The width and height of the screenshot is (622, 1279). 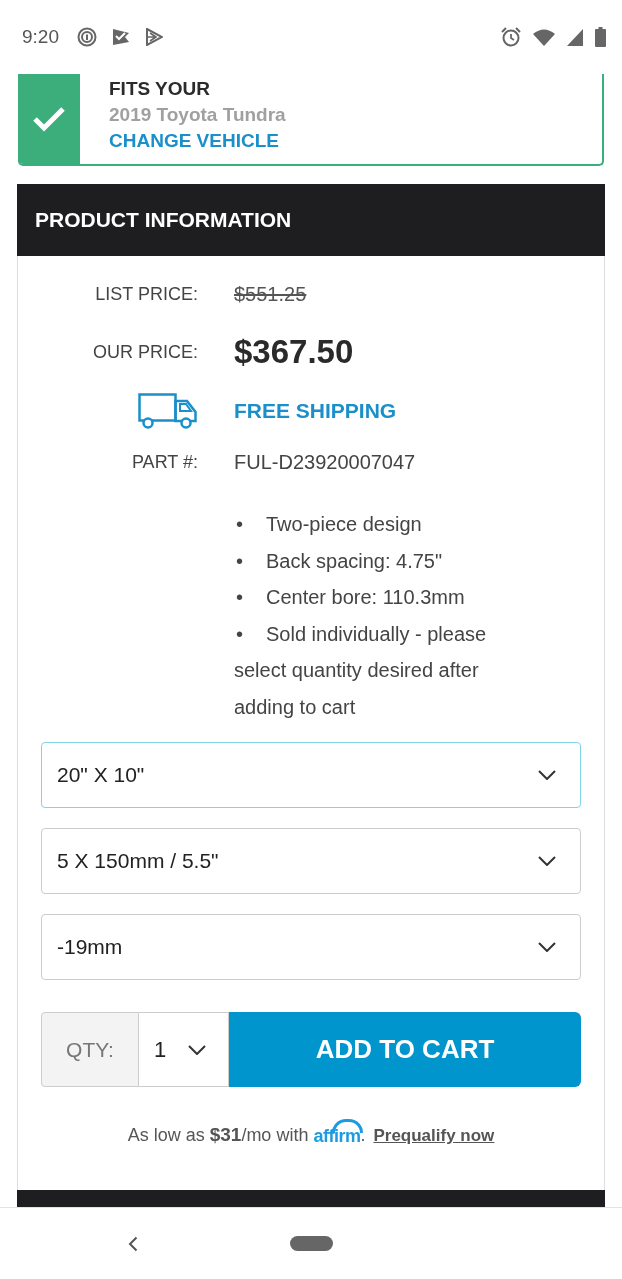 I want to click on affirm-logo: affirm, so click(x=337, y=1132).